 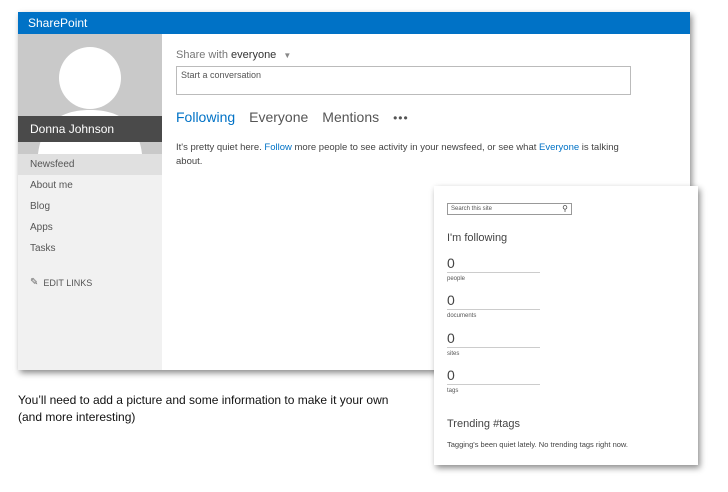 I want to click on share-audience: everyone, so click(x=254, y=55).